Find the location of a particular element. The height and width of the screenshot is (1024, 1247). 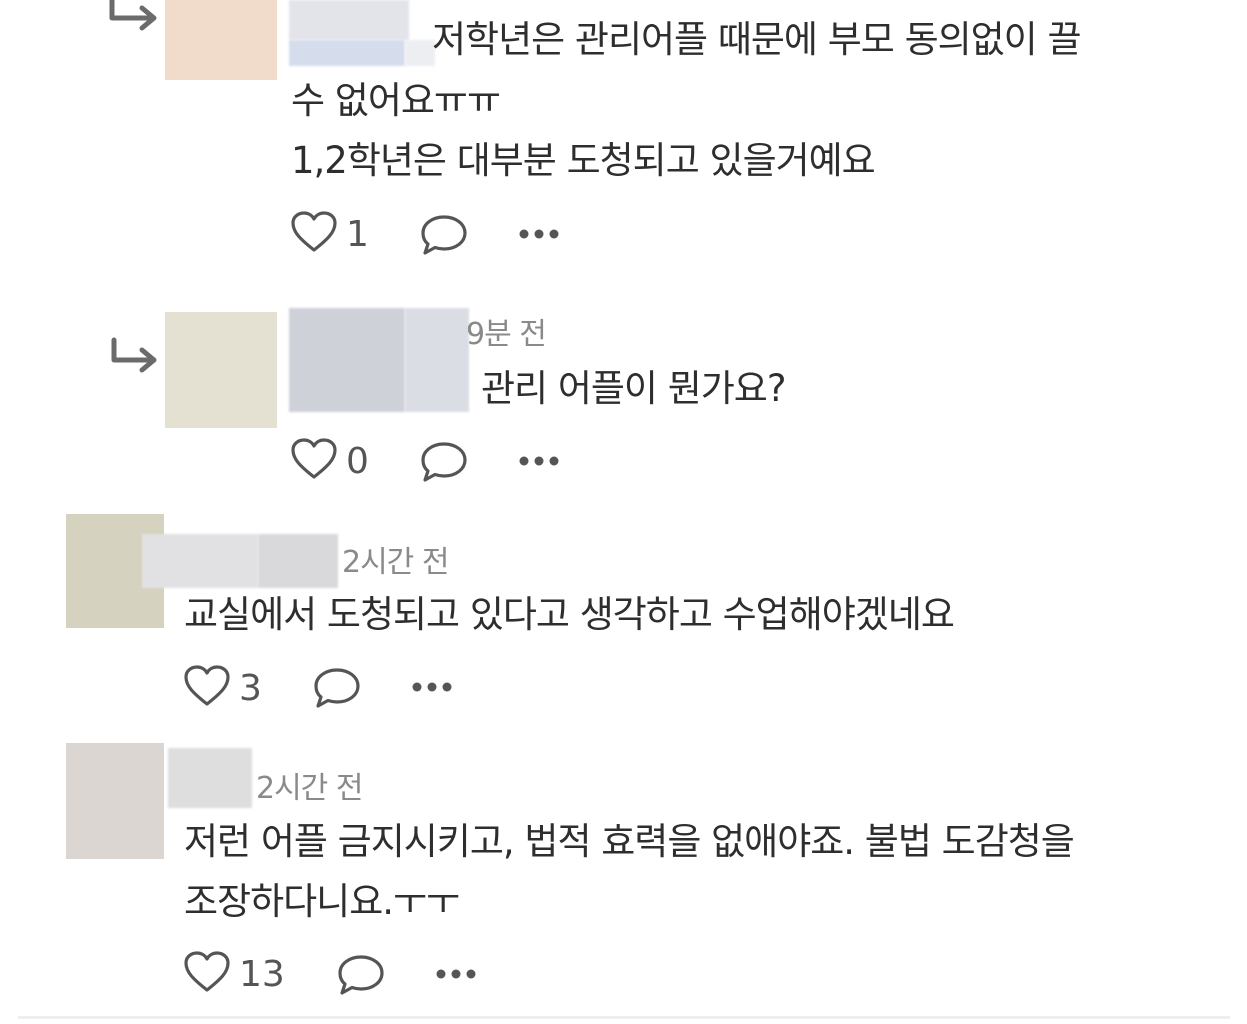

comment-text: 저런 어플 금지시키고, 법적 효력을 없애야죠. 불법 도감청을 is located at coordinates (629, 841).